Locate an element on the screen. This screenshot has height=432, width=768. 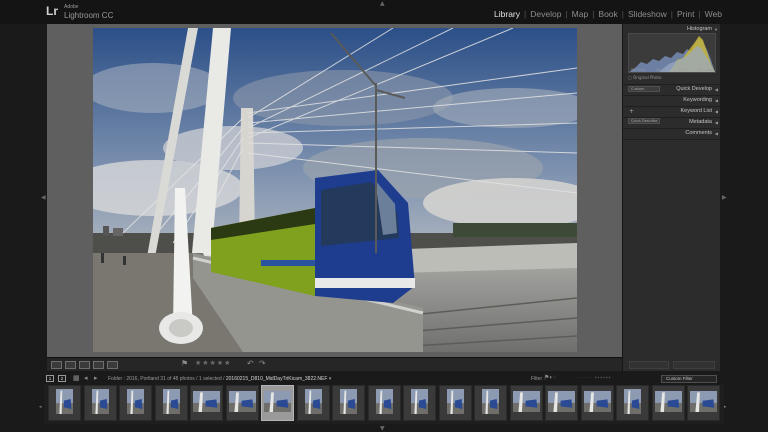
quick-develop-title: Quick Develop is located at coordinates (694, 89).